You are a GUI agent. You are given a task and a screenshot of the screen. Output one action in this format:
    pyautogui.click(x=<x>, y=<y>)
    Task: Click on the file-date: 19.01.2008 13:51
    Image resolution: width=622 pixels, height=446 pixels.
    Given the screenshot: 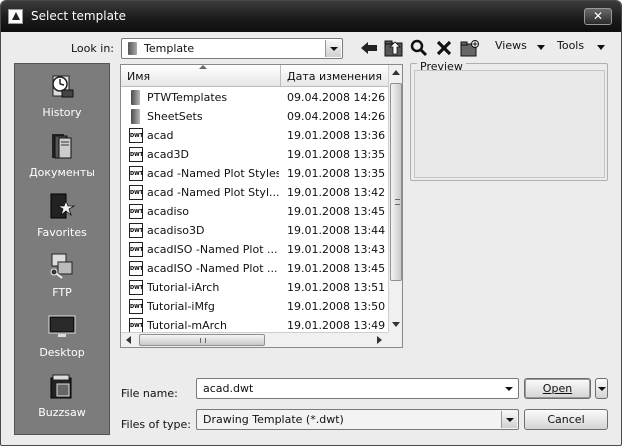 What is the action you would take?
    pyautogui.click(x=336, y=287)
    